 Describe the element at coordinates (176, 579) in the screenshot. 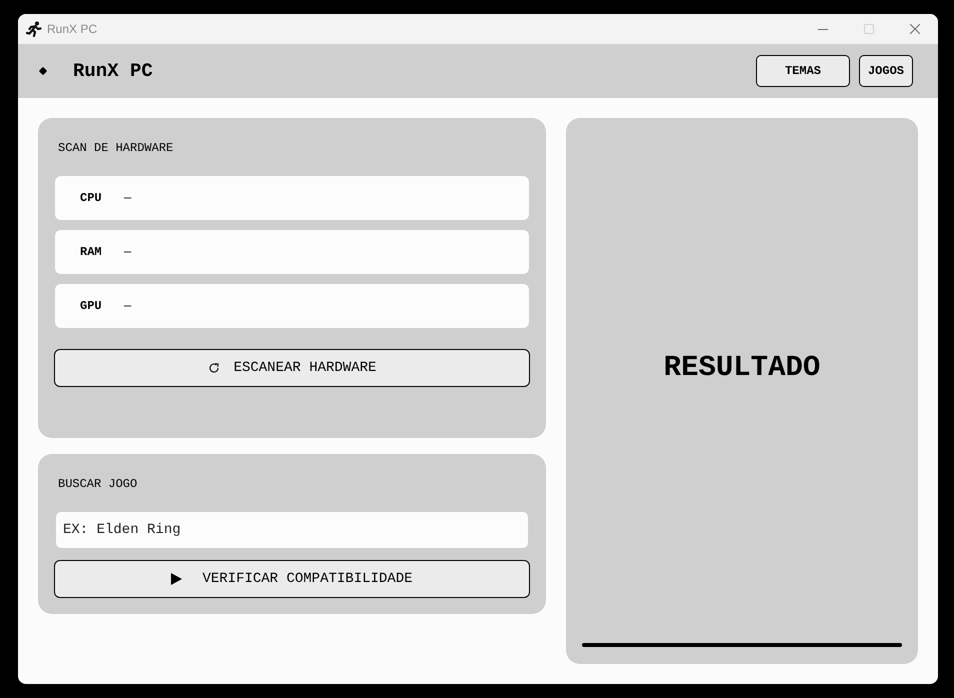

I see `play-icon` at that location.